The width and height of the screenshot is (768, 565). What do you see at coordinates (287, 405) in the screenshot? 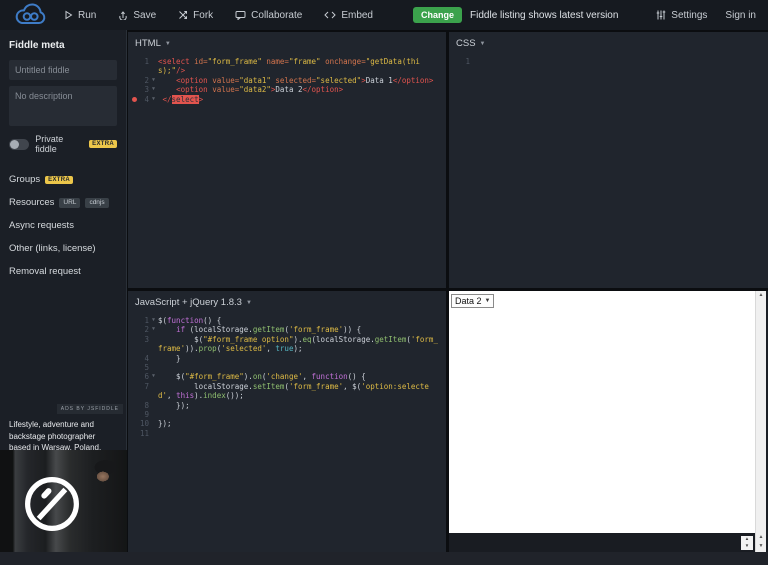
I see `code-line: 8 });` at bounding box center [287, 405].